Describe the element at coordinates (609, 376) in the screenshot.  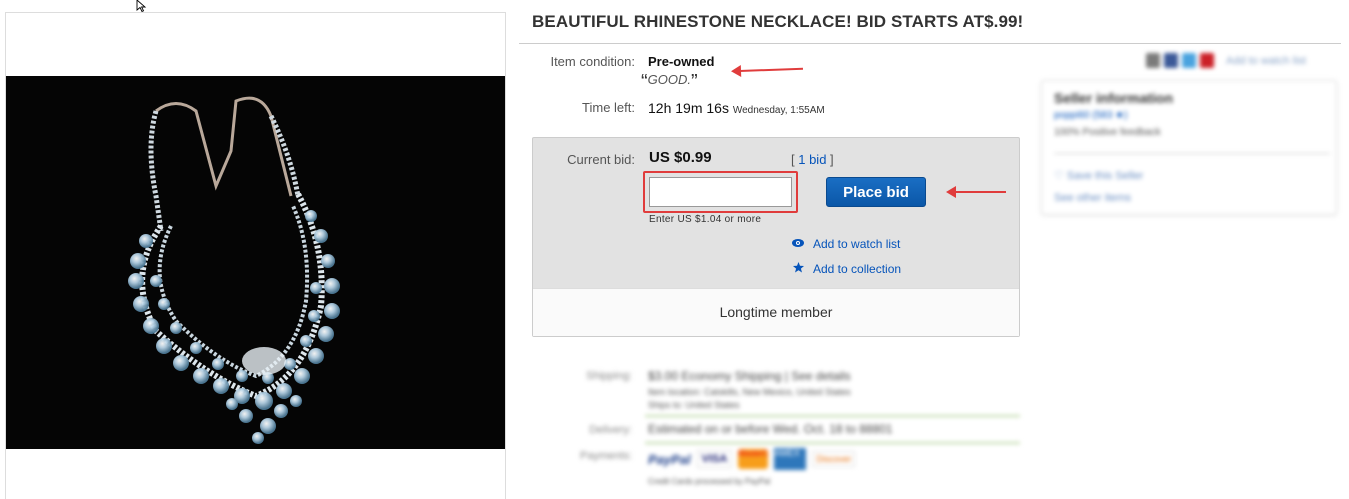
I see `shipping-label: Shipping:` at that location.